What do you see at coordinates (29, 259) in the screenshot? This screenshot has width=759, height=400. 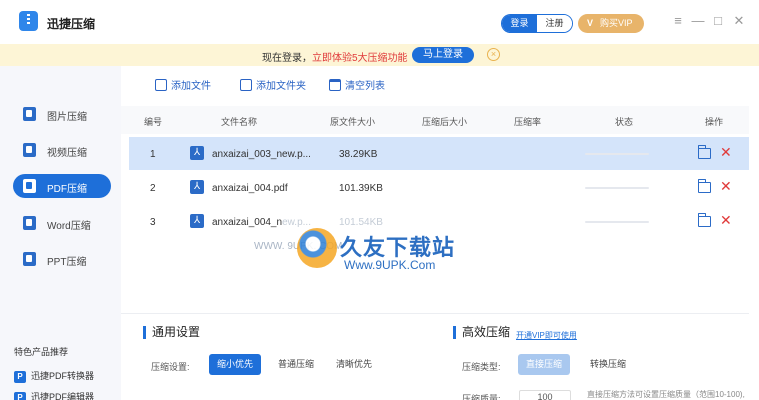 I see `ppt-icon` at bounding box center [29, 259].